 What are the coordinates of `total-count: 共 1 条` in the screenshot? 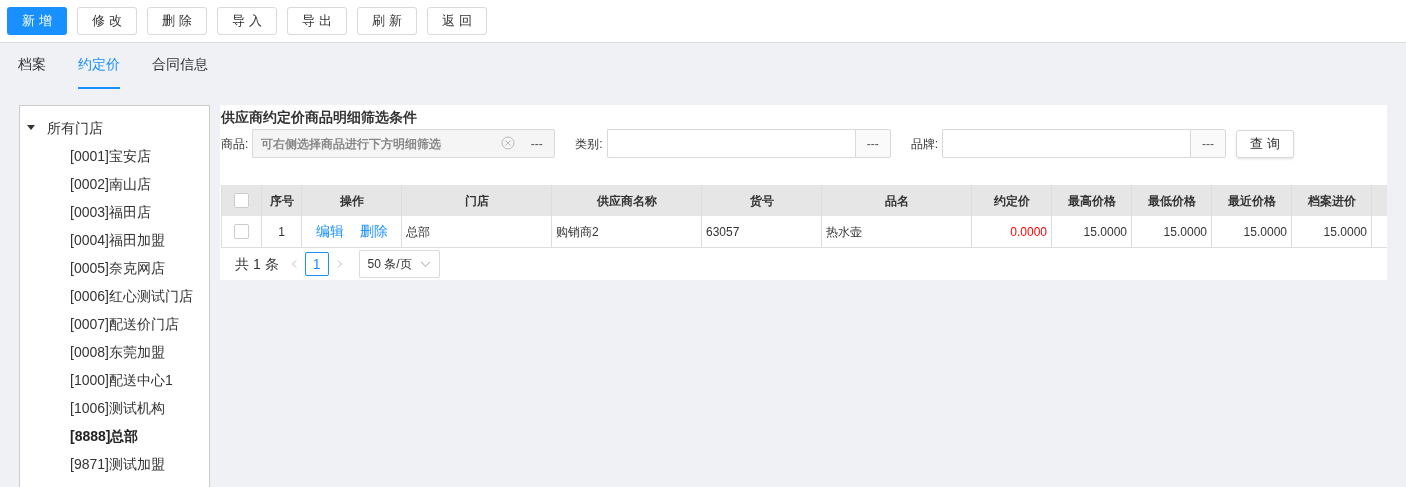 It's located at (257, 264).